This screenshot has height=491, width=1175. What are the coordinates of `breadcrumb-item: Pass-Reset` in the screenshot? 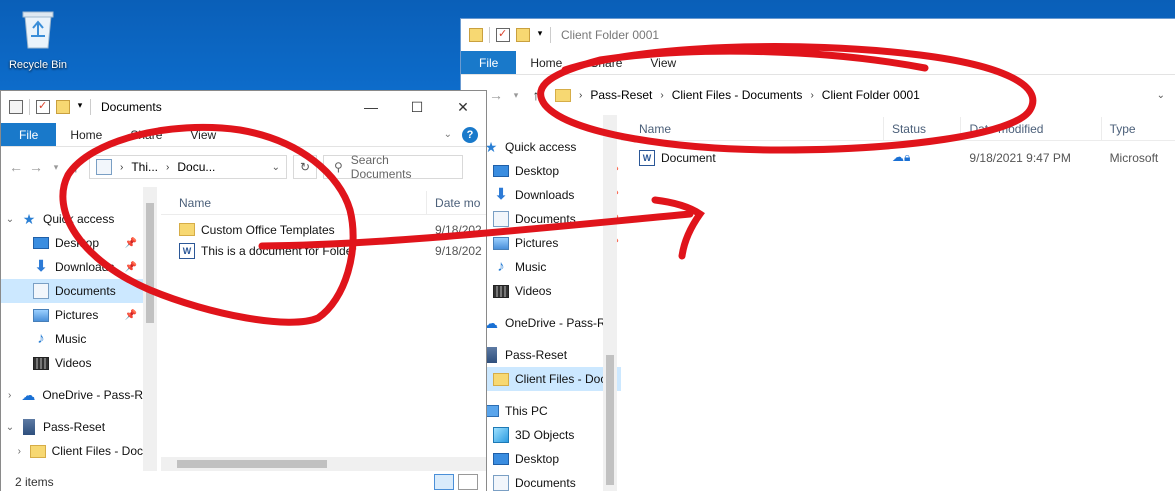 It's located at (621, 95).